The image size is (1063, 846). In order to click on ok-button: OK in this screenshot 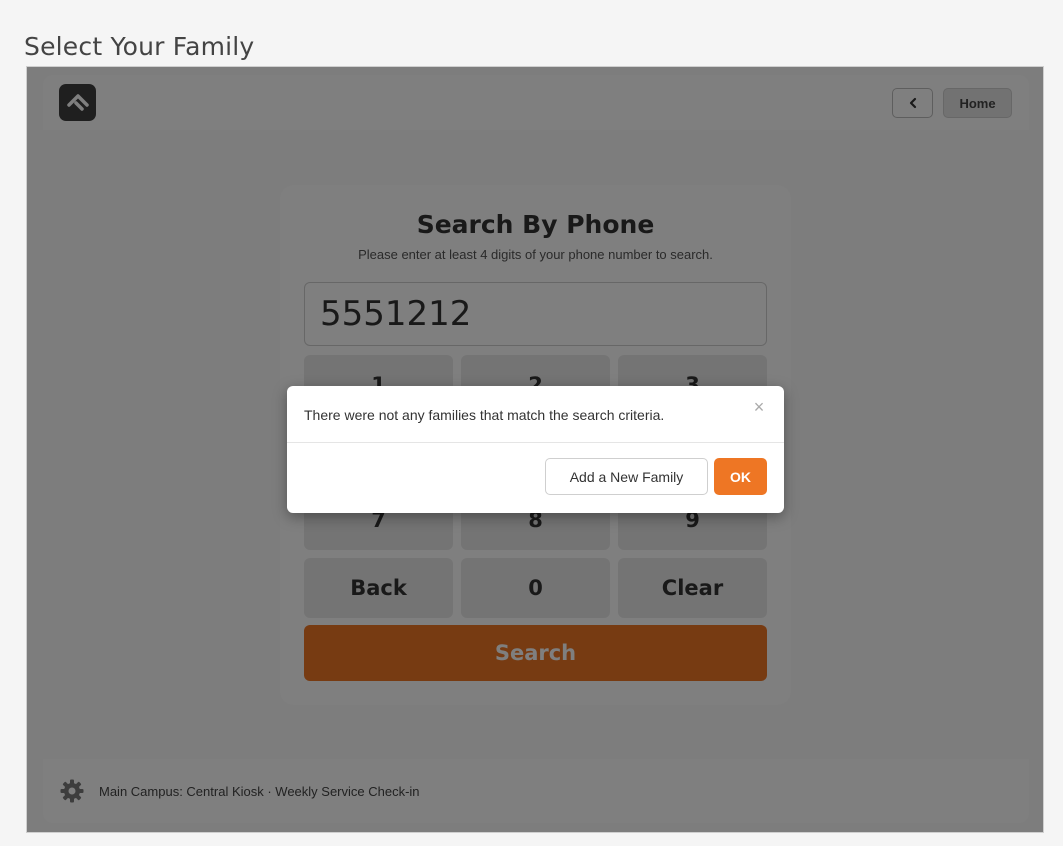, I will do `click(740, 476)`.